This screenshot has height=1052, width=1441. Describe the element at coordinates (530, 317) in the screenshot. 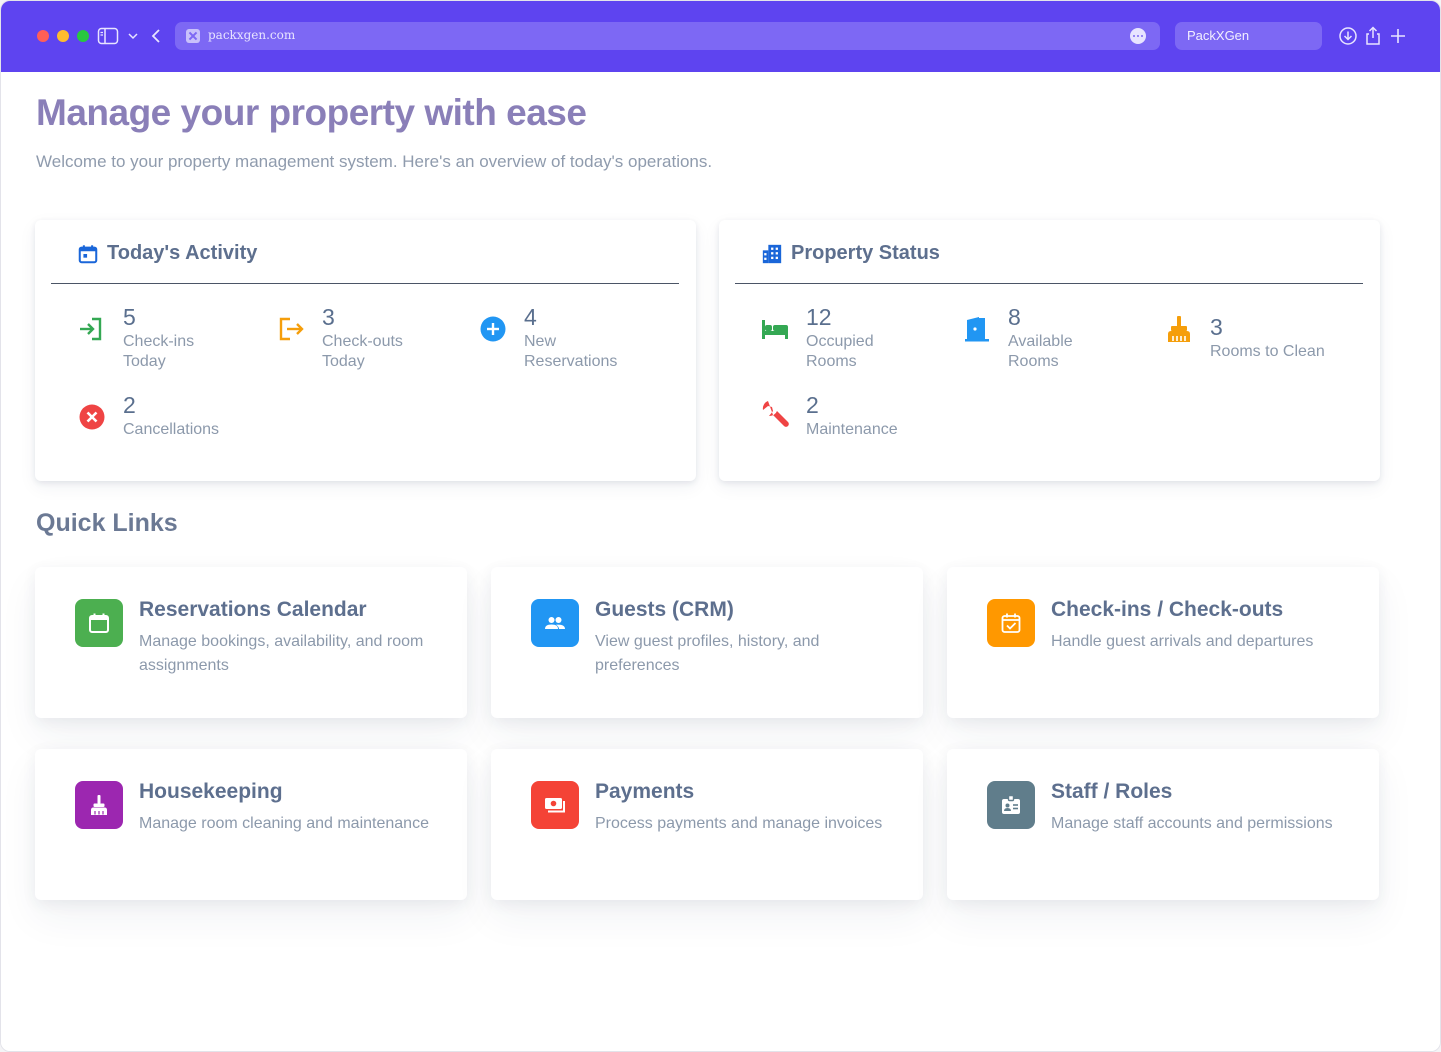

I see `stat-value: 4` at that location.